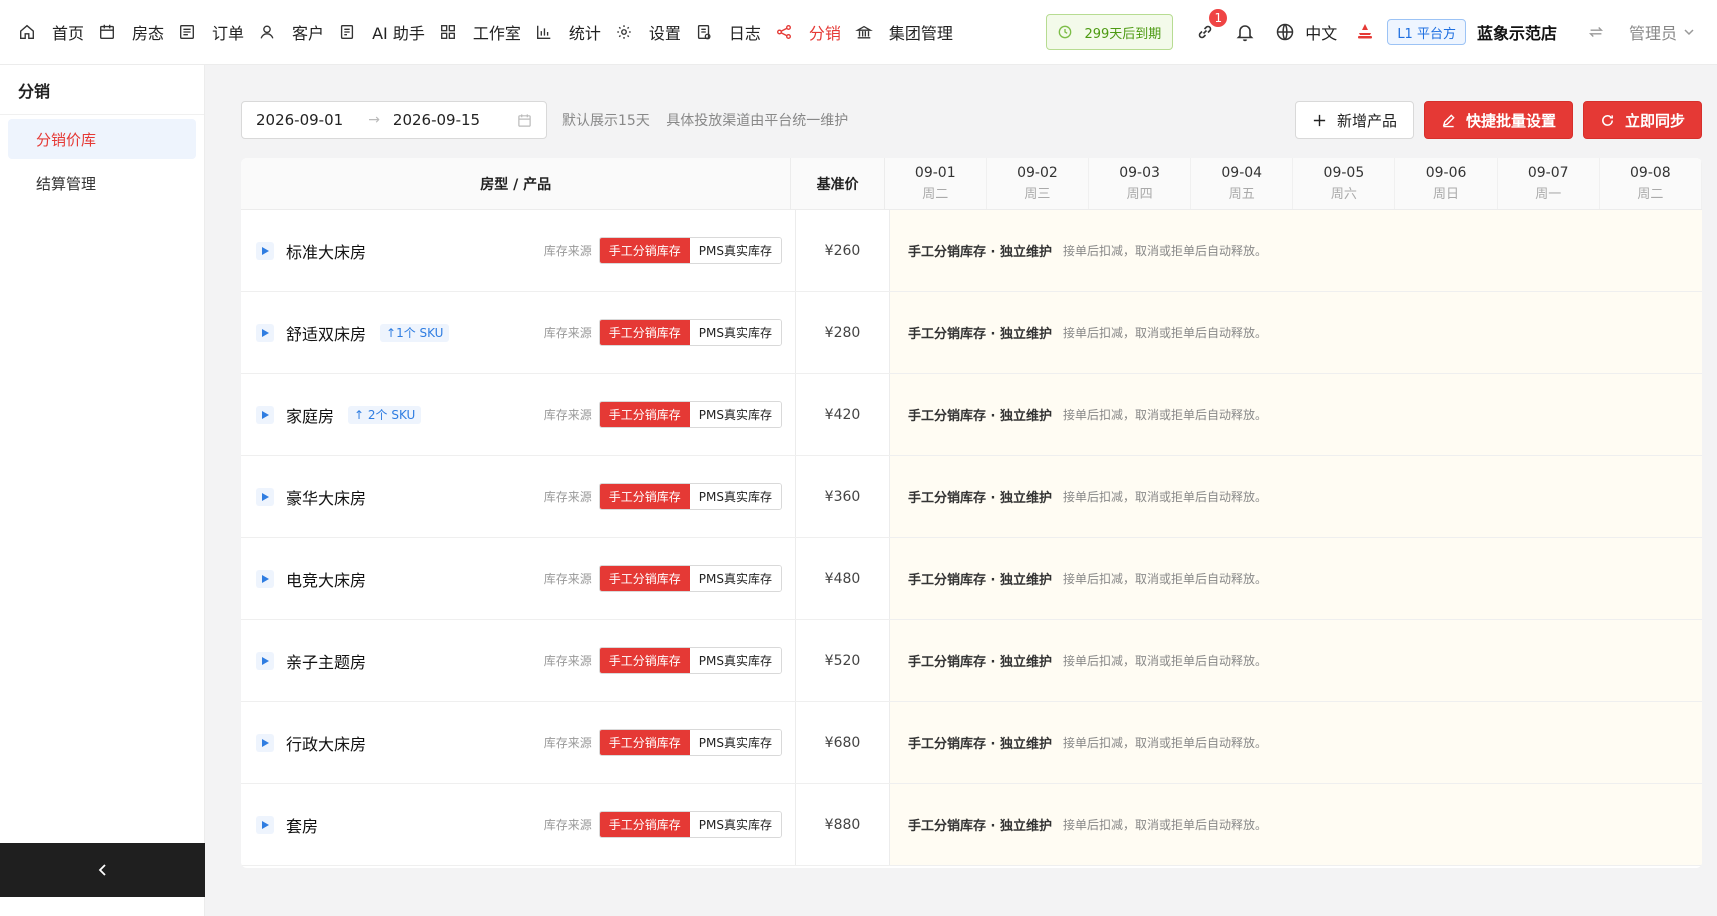 The width and height of the screenshot is (1717, 916). What do you see at coordinates (1065, 32) in the screenshot?
I see `clock-icon` at bounding box center [1065, 32].